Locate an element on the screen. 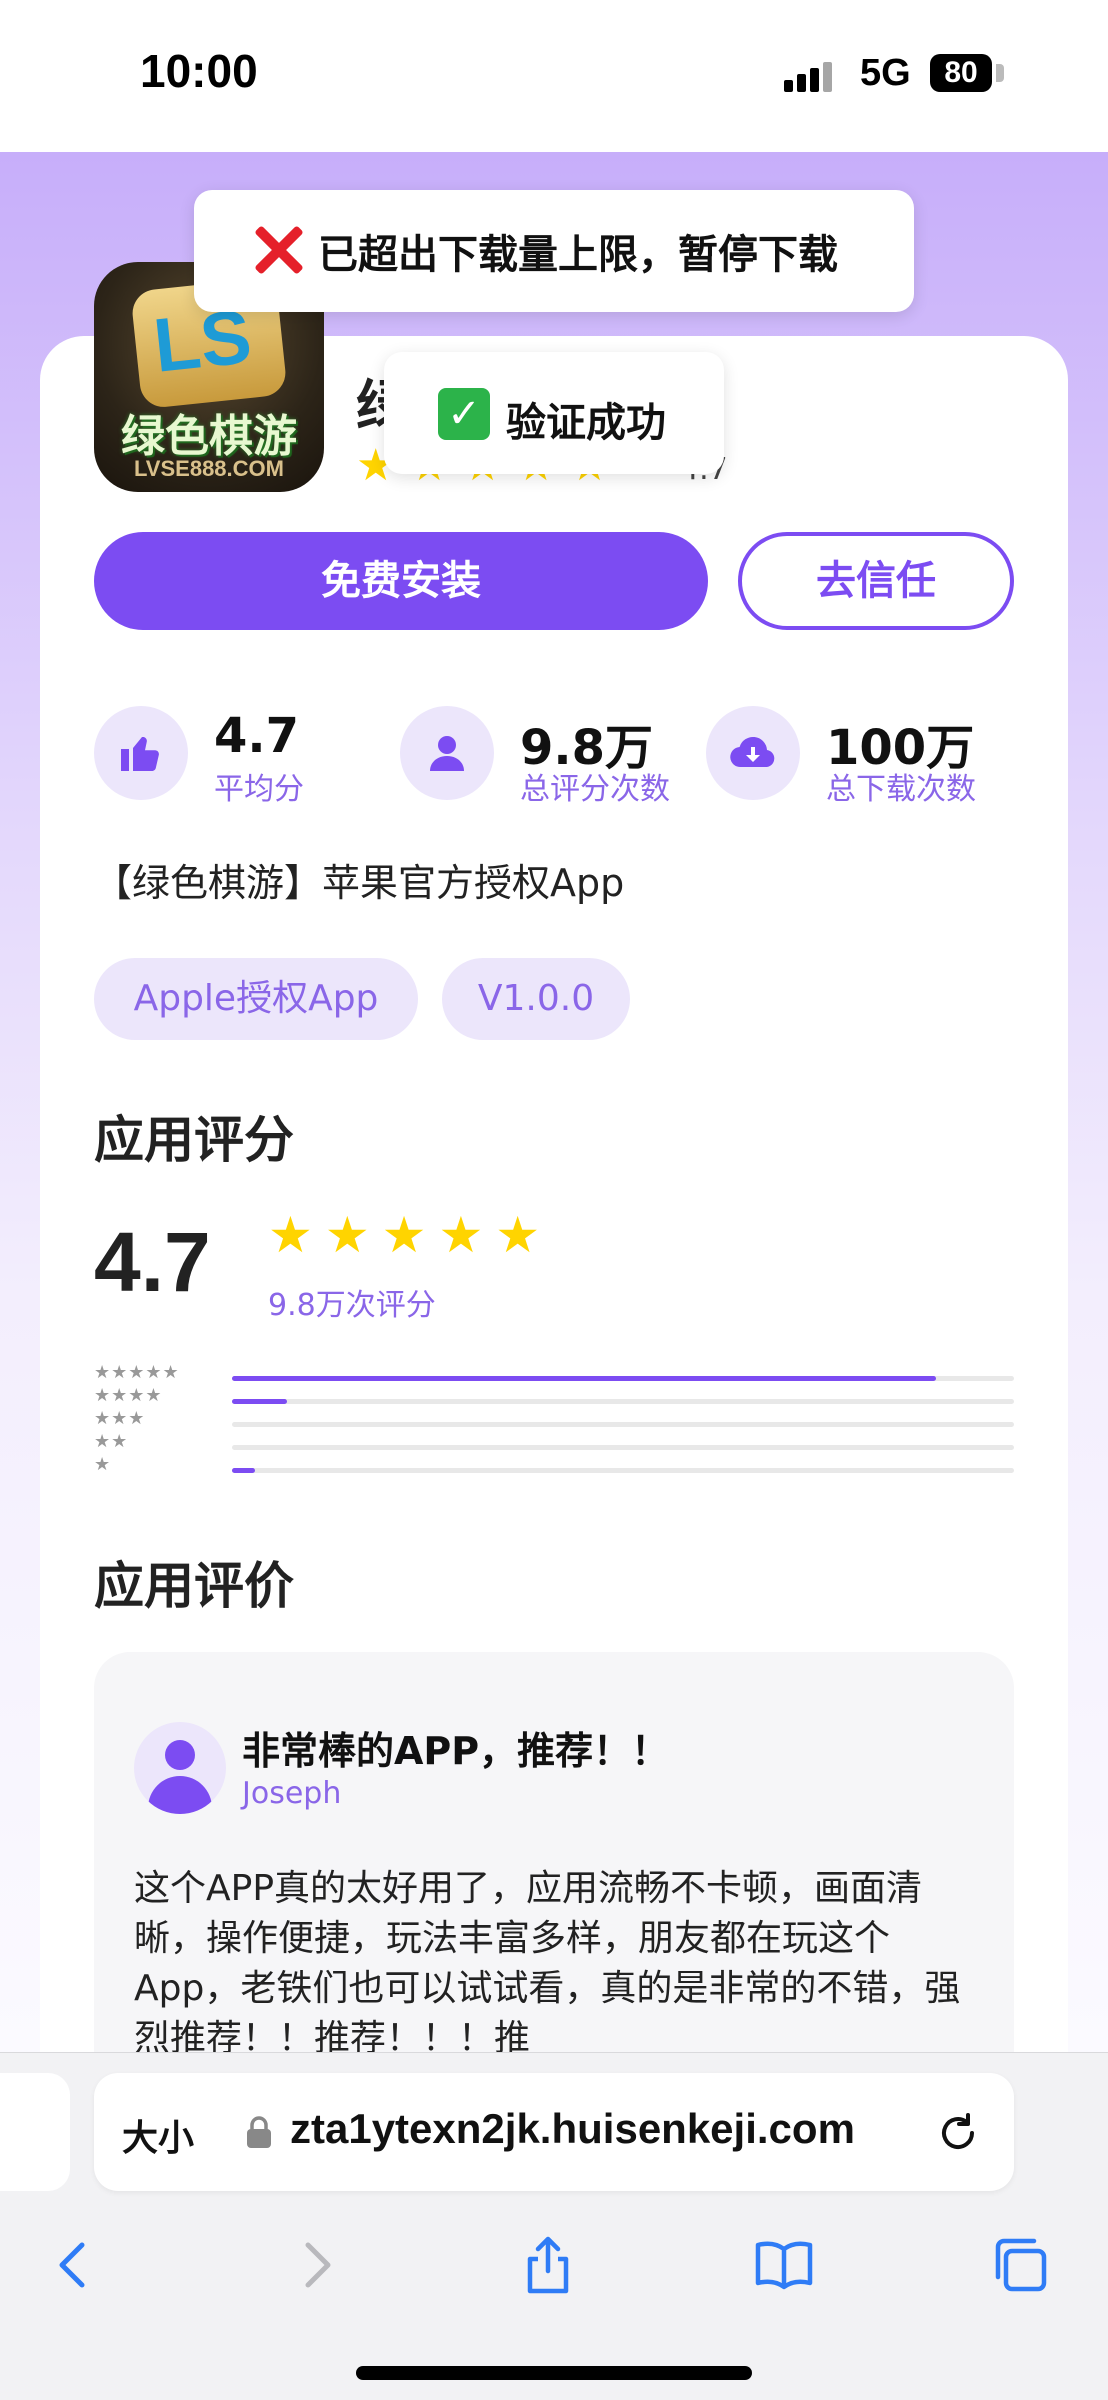 This screenshot has width=1108, height=2400. rating-section-title: 应用评分 is located at coordinates (194, 1140).